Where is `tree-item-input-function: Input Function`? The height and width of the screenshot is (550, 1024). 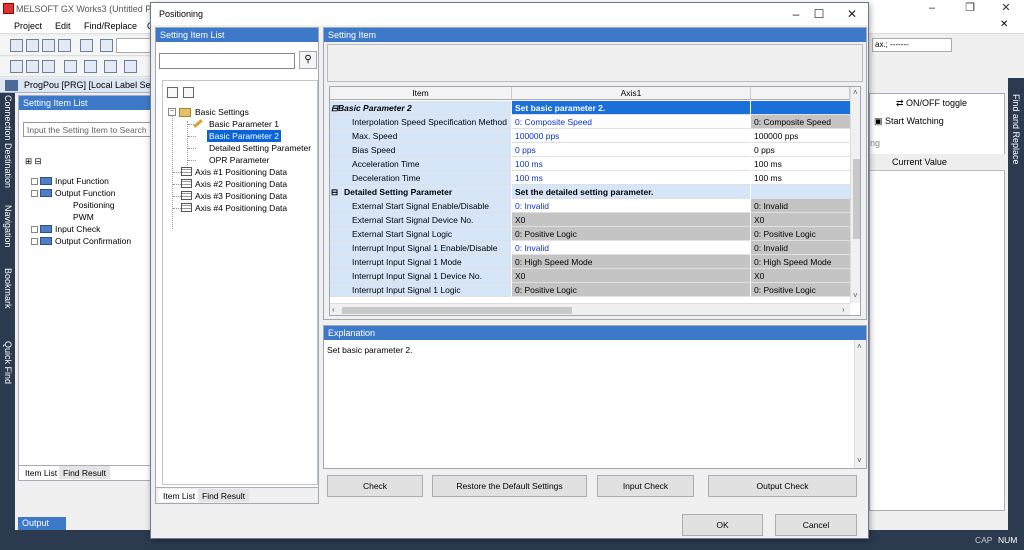
tree-item-input-function: Input Function is located at coordinates (70, 181).